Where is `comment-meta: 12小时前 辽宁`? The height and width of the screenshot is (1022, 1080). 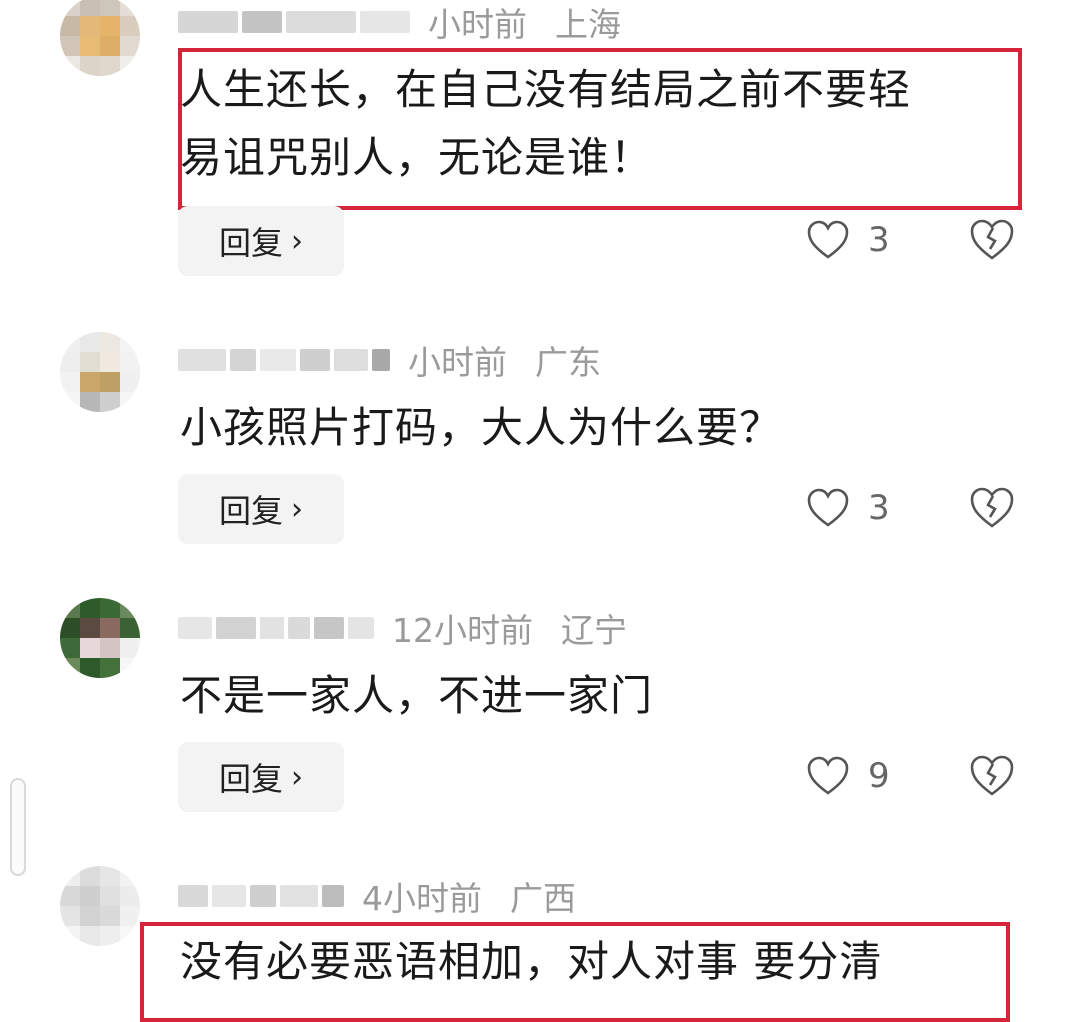
comment-meta: 12小时前 辽宁 is located at coordinates (402, 629).